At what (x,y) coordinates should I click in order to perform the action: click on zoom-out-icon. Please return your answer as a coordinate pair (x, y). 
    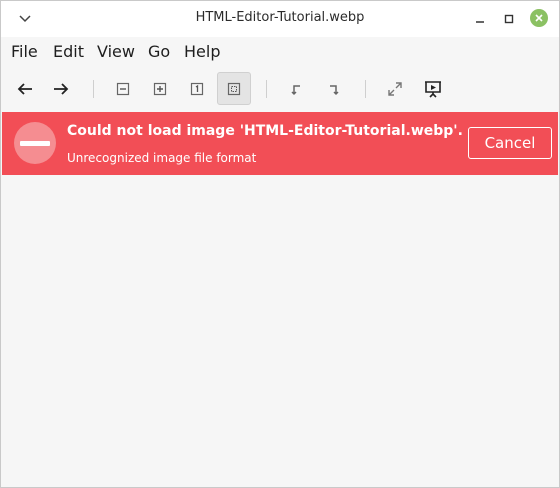
    Looking at the image, I should click on (123, 88).